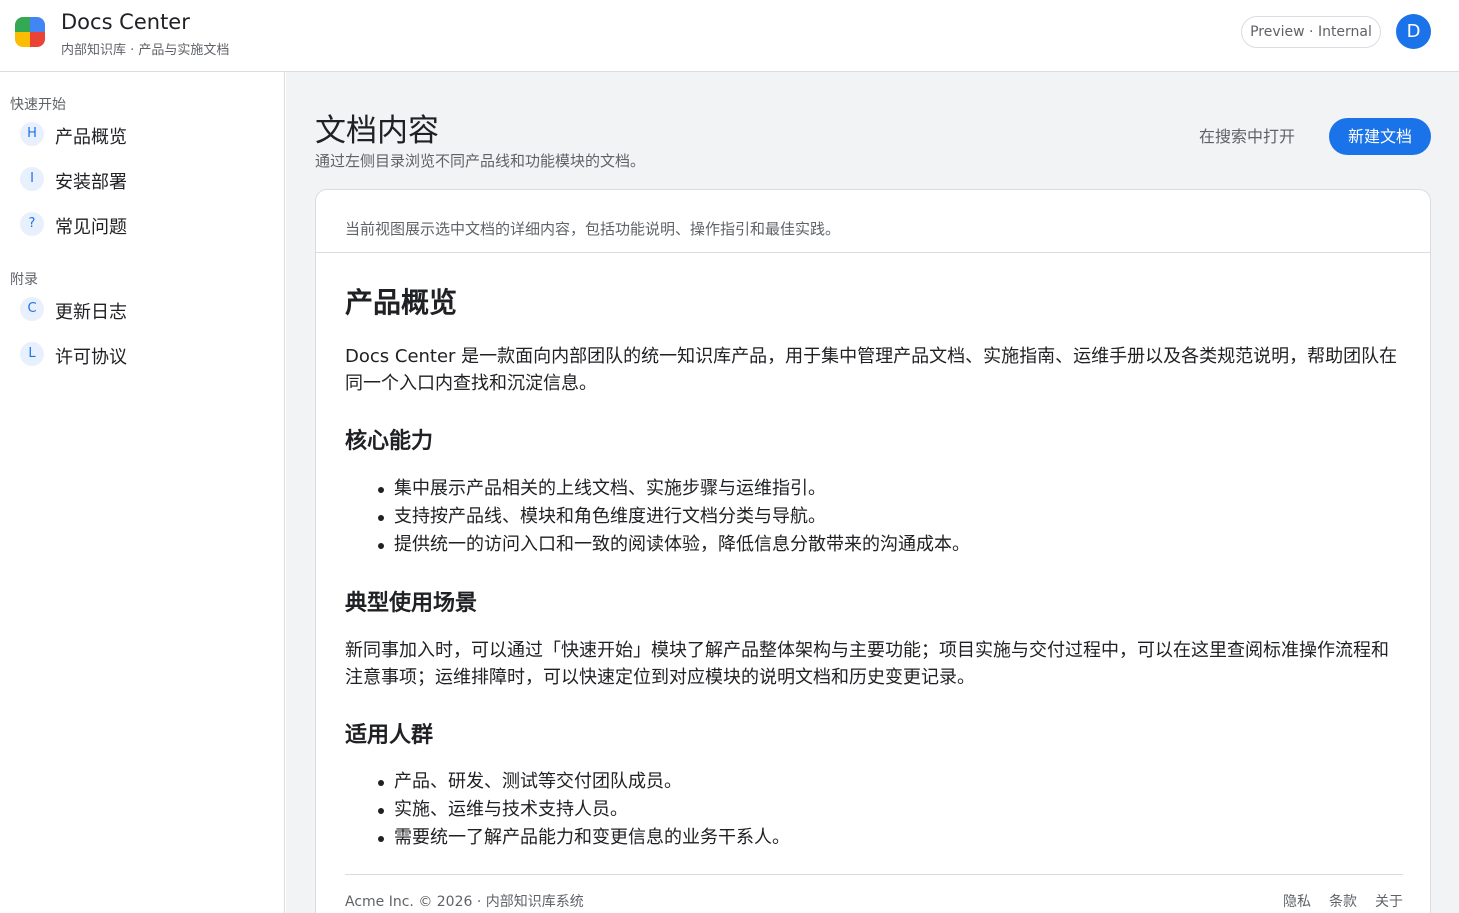 The height and width of the screenshot is (913, 1459). I want to click on open-in-search-button: 在搜索中打开, so click(1247, 137).